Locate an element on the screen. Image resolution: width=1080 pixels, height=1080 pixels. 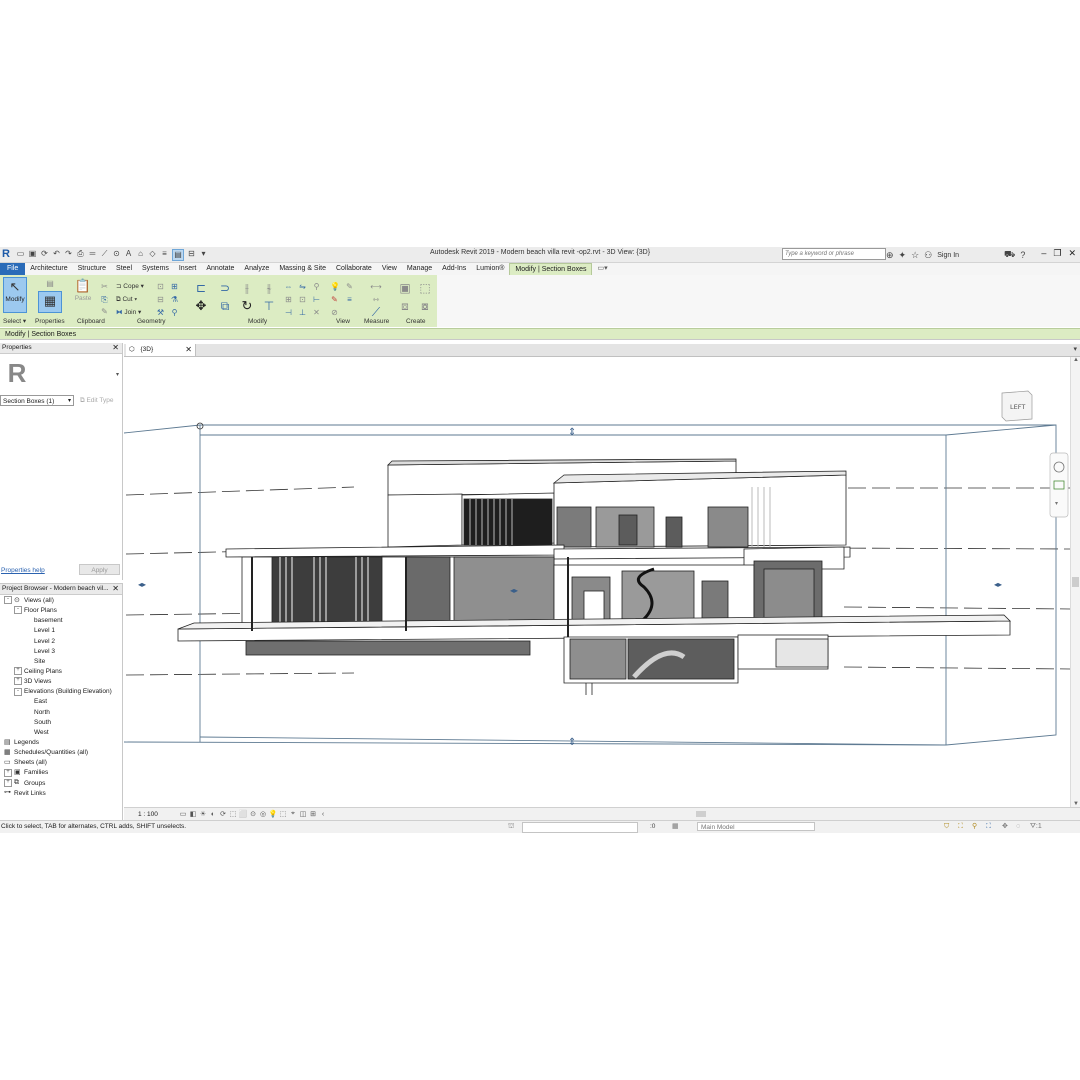
mirror-pick-axis-icon: ⫲ is located at coordinates (247, 288).